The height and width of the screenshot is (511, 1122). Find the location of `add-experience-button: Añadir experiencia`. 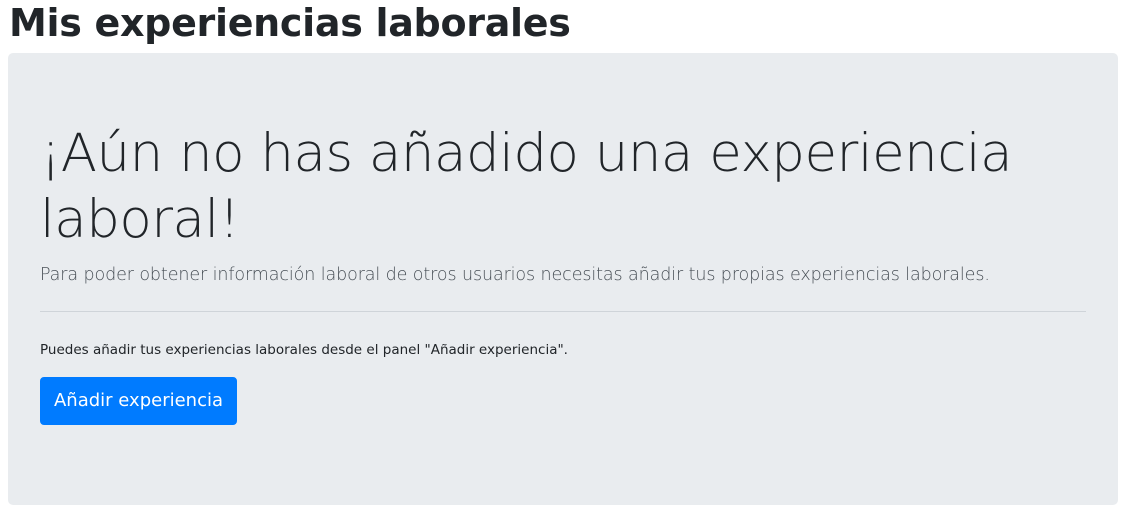

add-experience-button: Añadir experiencia is located at coordinates (138, 401).